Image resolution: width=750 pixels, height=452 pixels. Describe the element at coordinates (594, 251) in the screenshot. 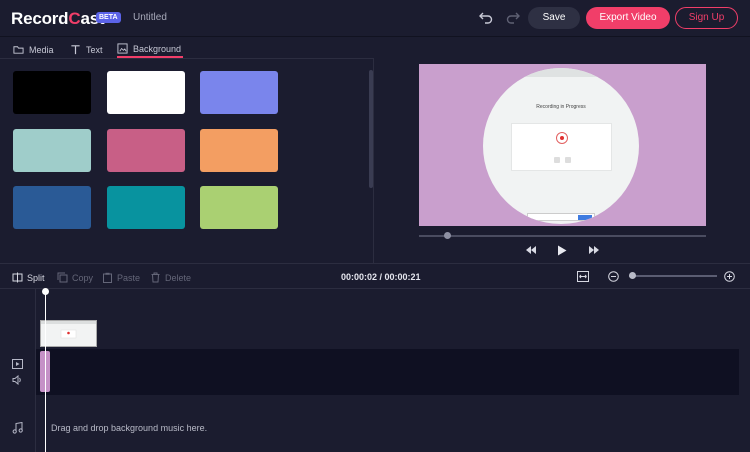

I see `fast-forward-icon` at that location.